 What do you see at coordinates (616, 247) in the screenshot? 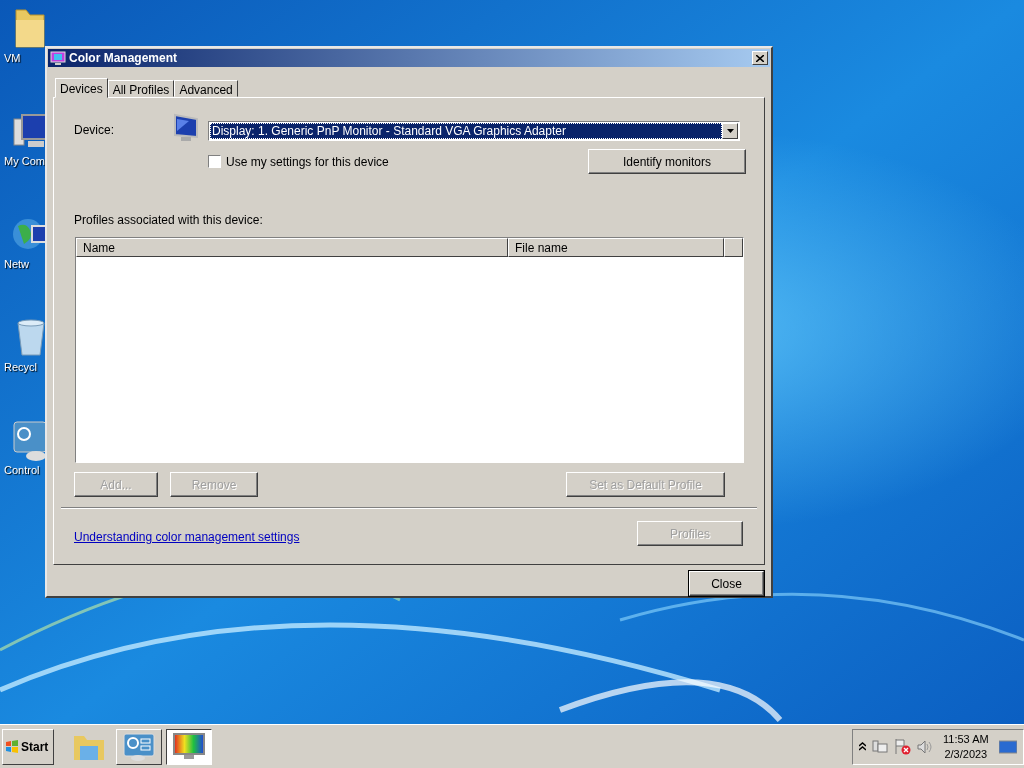
I see `column-header: File name` at bounding box center [616, 247].